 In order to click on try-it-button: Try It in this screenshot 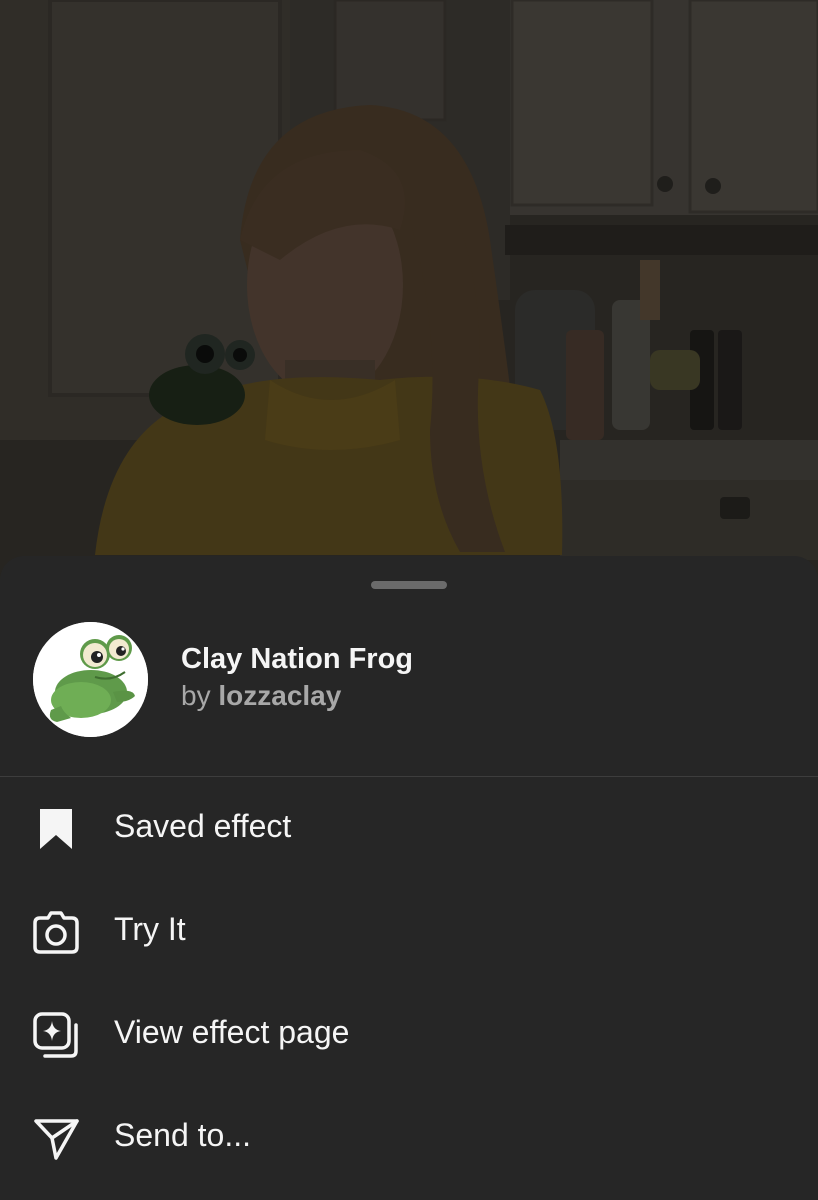, I will do `click(409, 931)`.